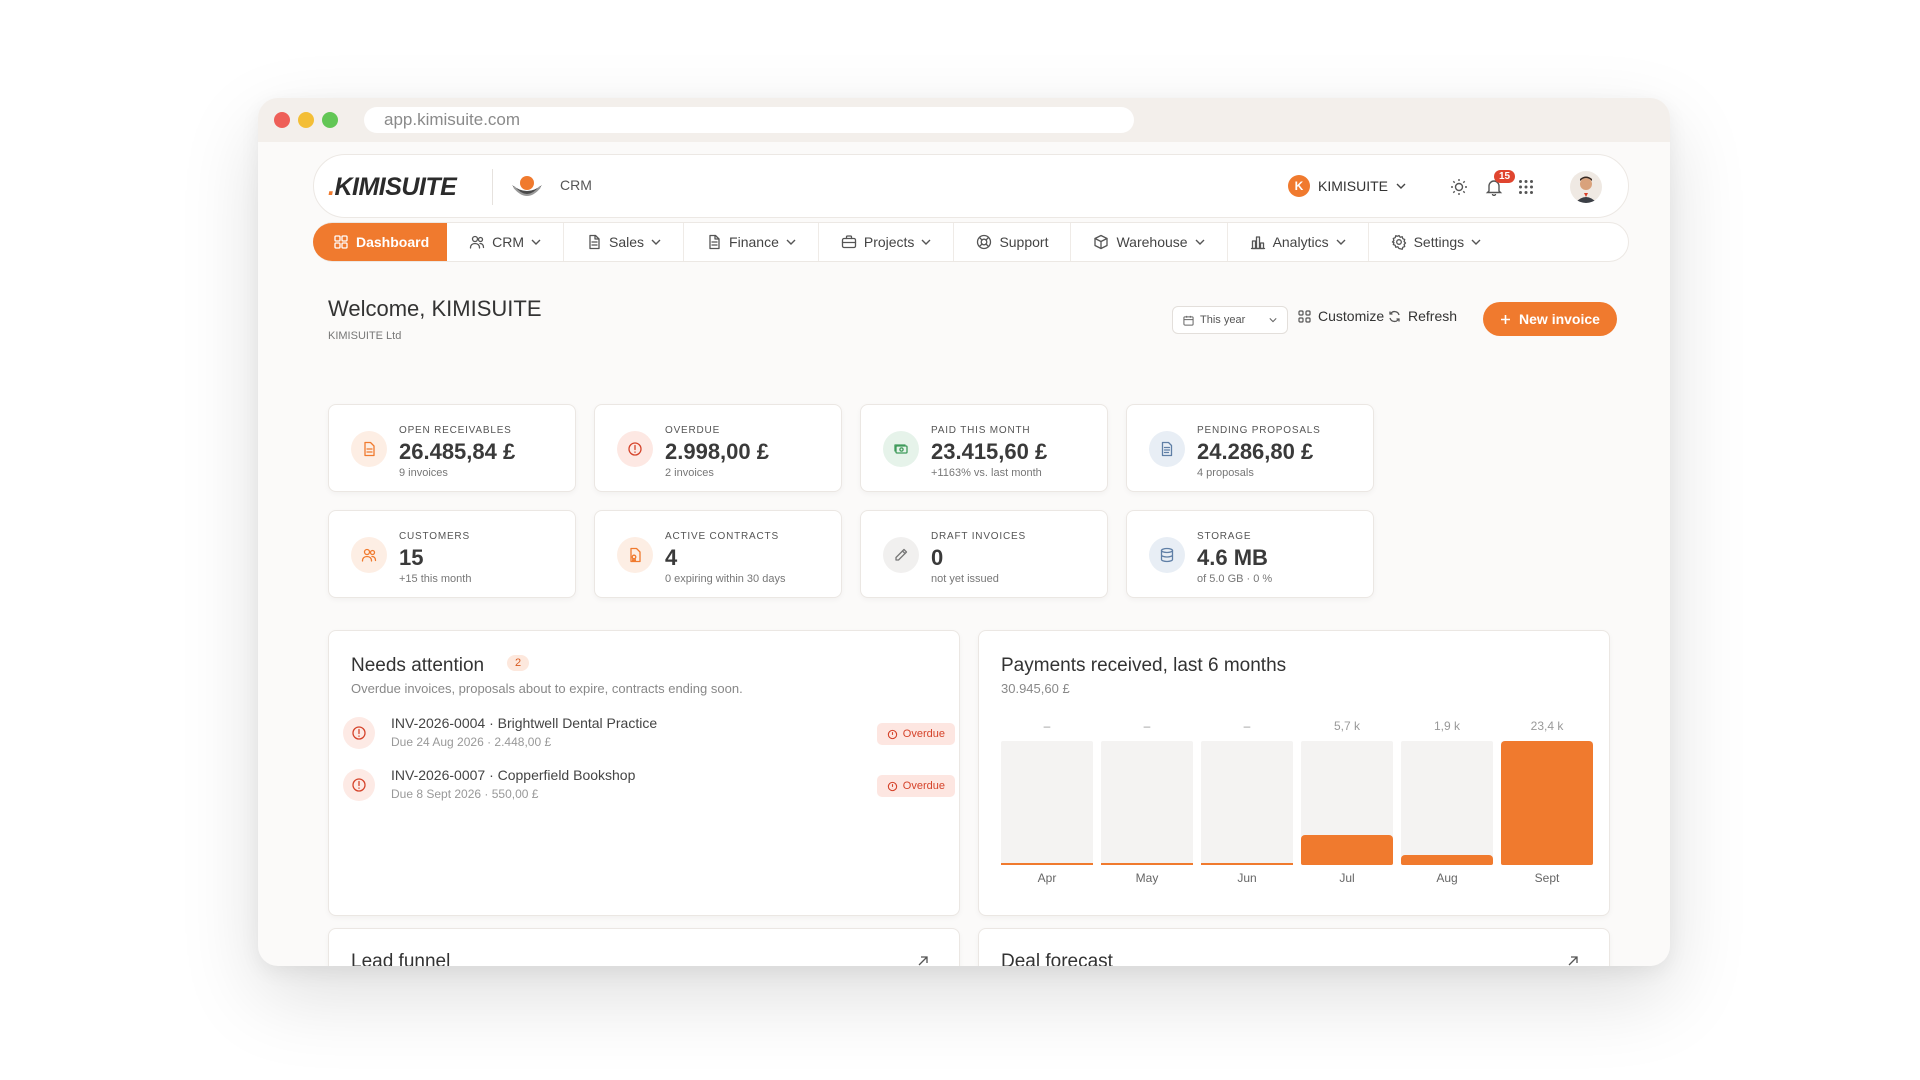  I want to click on database-icon, so click(1167, 555).